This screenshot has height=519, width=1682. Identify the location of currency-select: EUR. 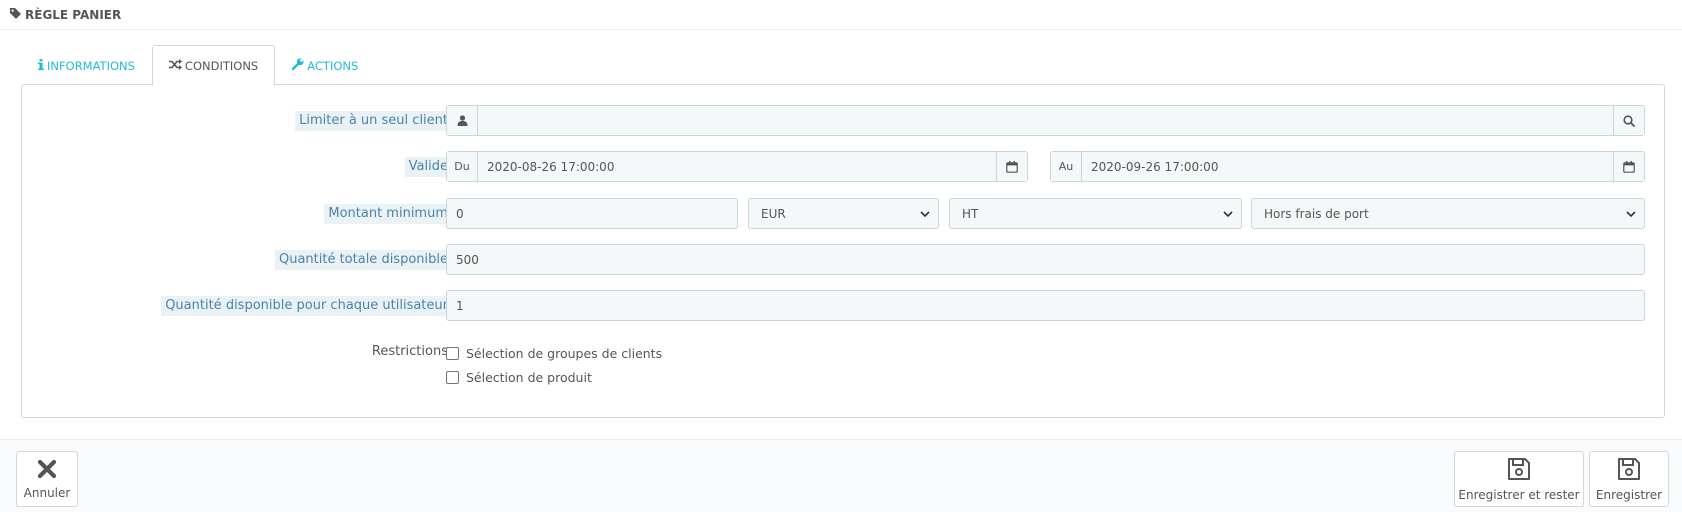
(843, 213).